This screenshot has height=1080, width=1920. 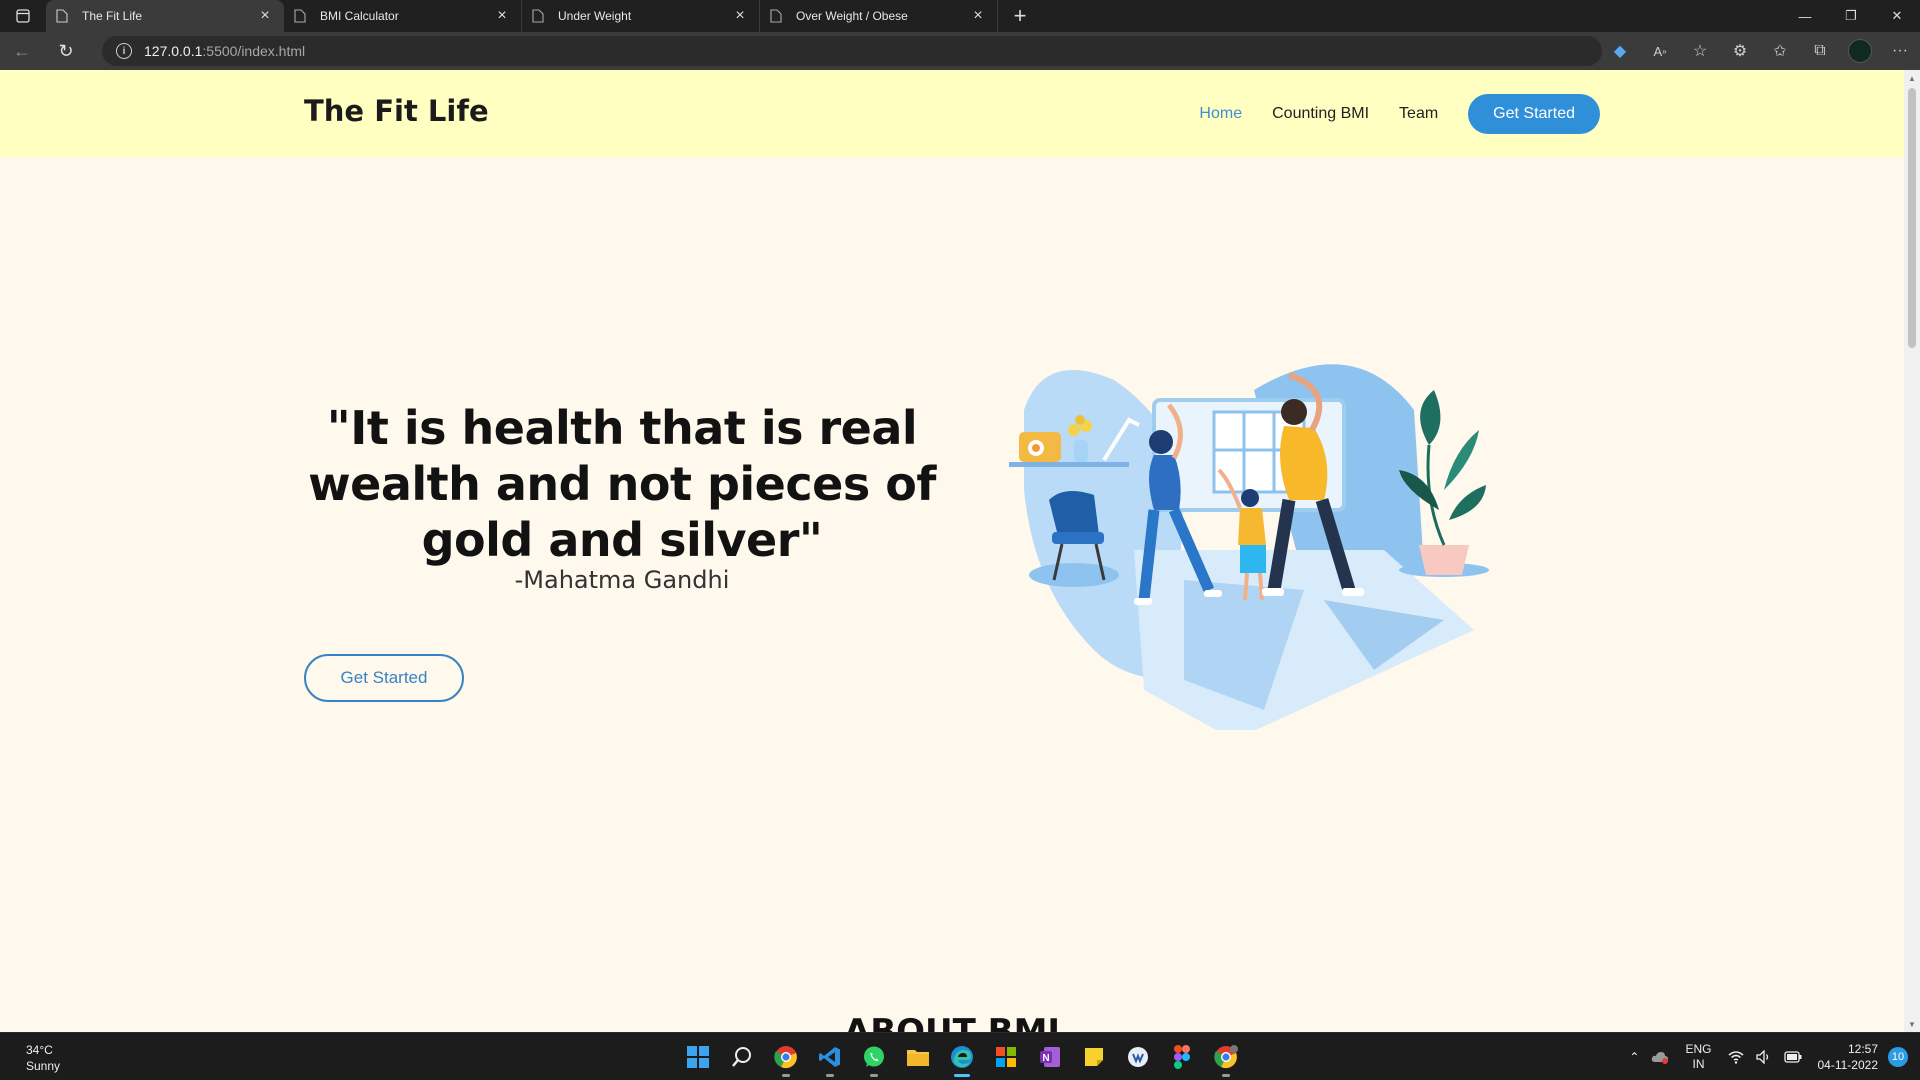 What do you see at coordinates (39, 1050) in the screenshot?
I see `weather-temp: 34°C` at bounding box center [39, 1050].